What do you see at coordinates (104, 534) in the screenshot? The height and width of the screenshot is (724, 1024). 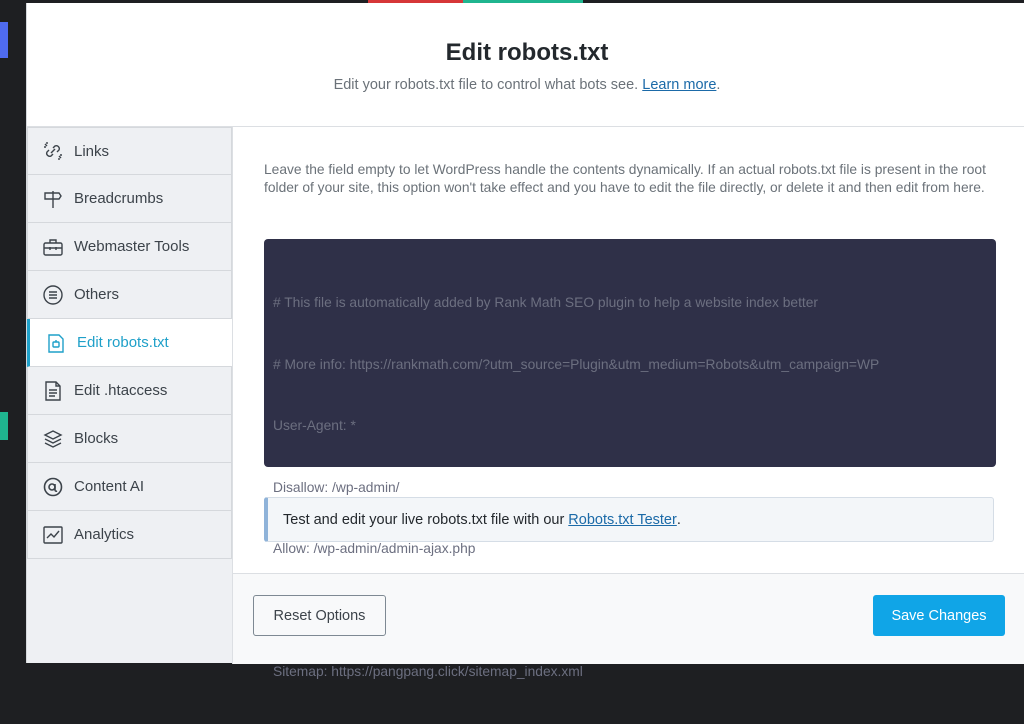 I see `sidebar-item-label: Analytics` at bounding box center [104, 534].